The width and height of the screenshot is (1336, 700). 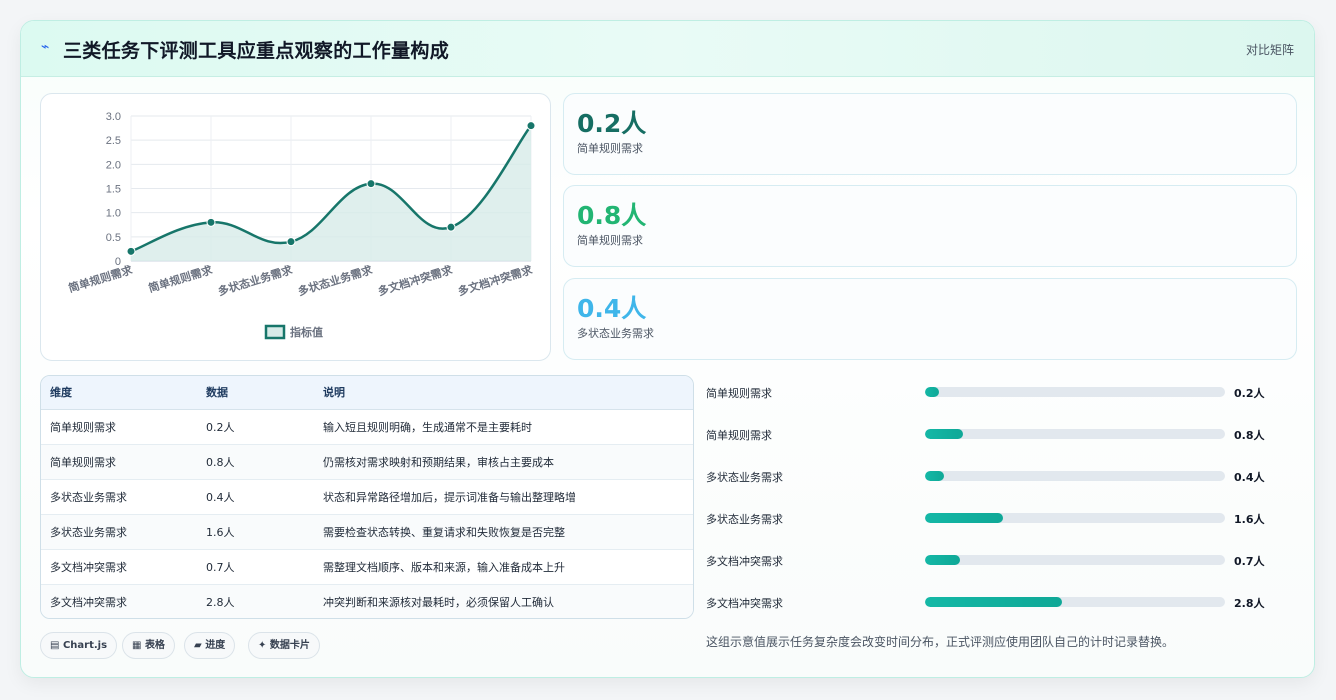 I want to click on table-header-row: 维度 数据 说明, so click(x=367, y=393).